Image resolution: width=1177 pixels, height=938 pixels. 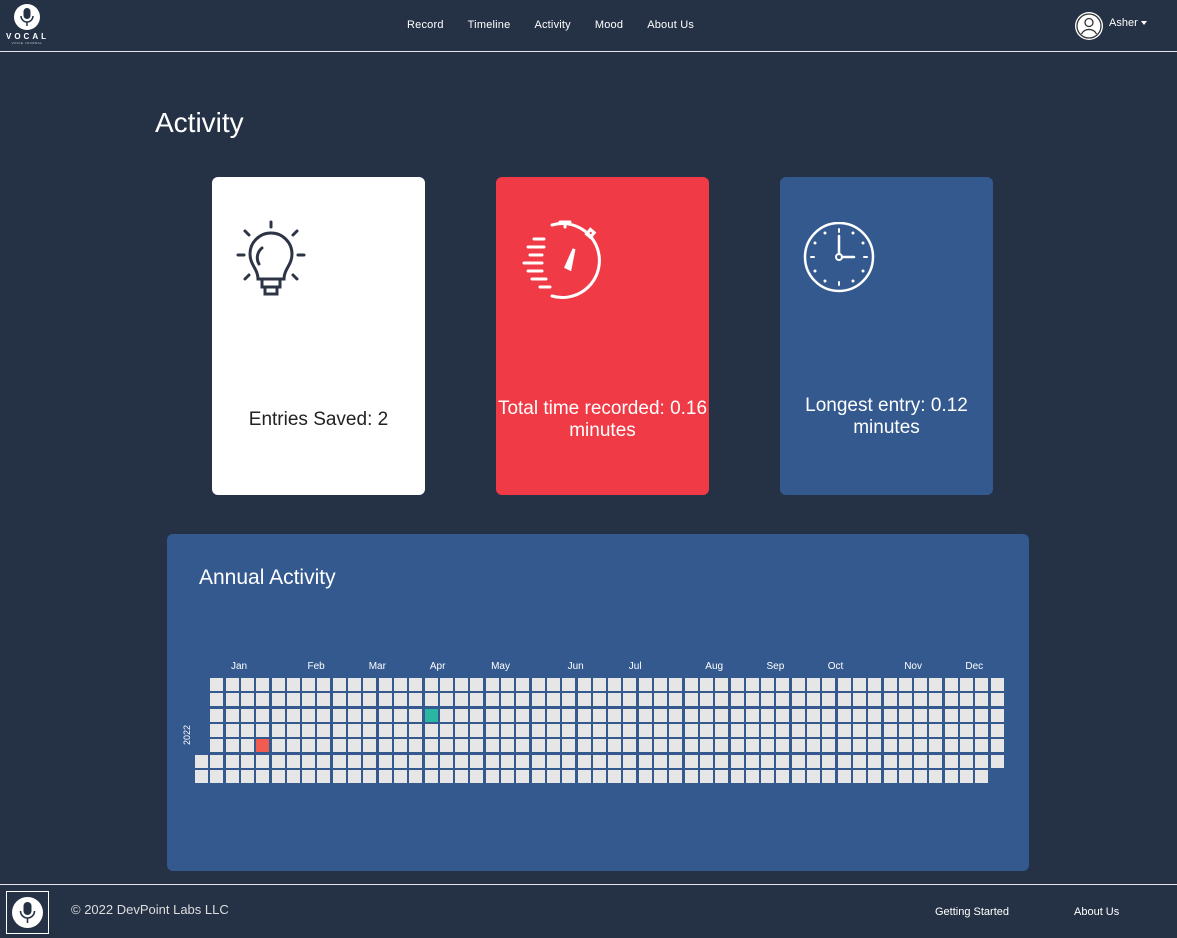 What do you see at coordinates (972, 912) in the screenshot?
I see `footer-getting-started-link: Getting Started` at bounding box center [972, 912].